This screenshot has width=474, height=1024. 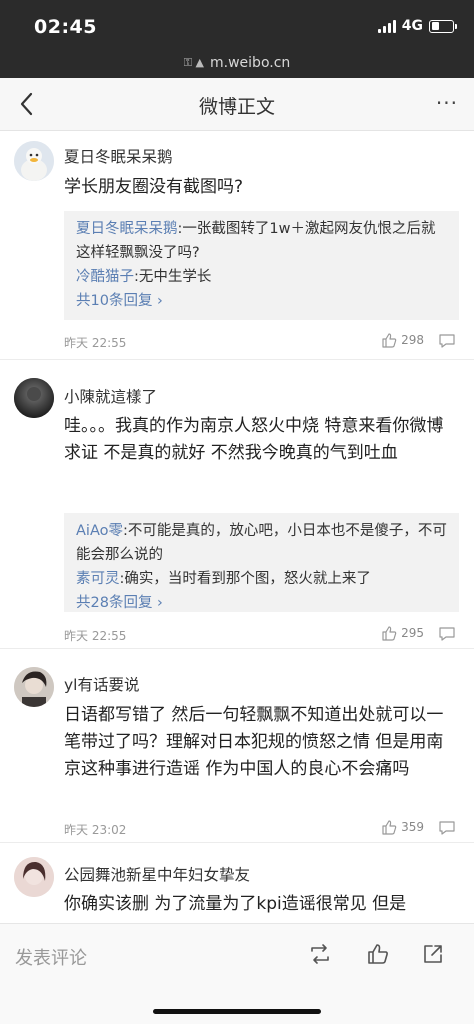 What do you see at coordinates (262, 603) in the screenshot?
I see `more-replies-link: 共28条回复 ›` at bounding box center [262, 603].